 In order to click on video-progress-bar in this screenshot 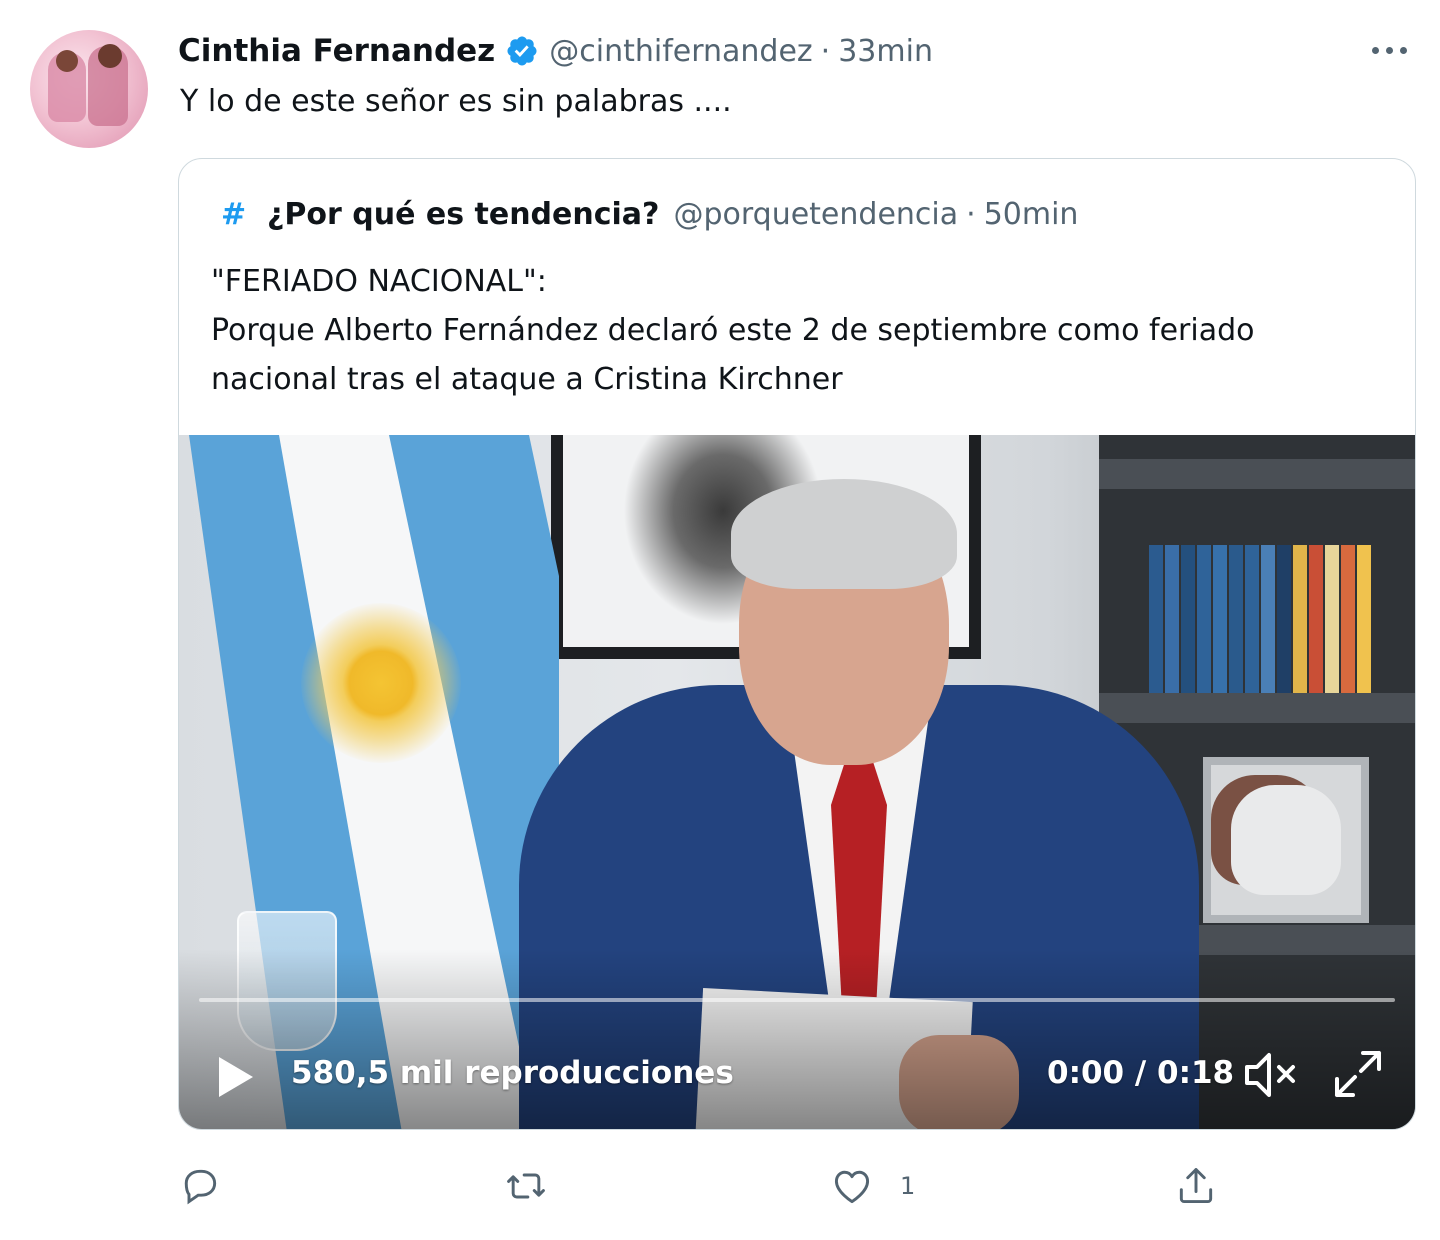, I will do `click(797, 1000)`.